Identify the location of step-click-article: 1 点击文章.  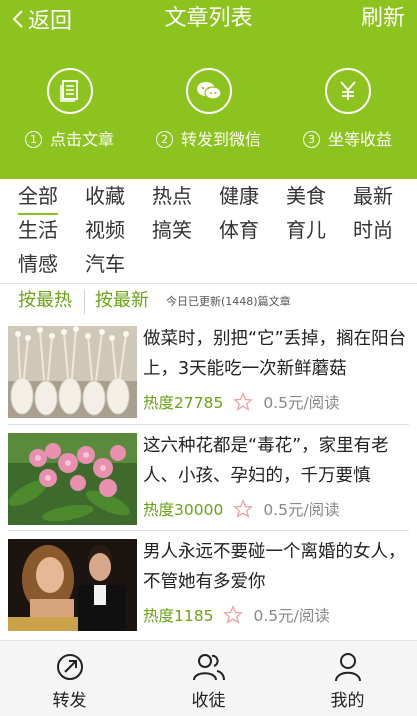
(69, 109).